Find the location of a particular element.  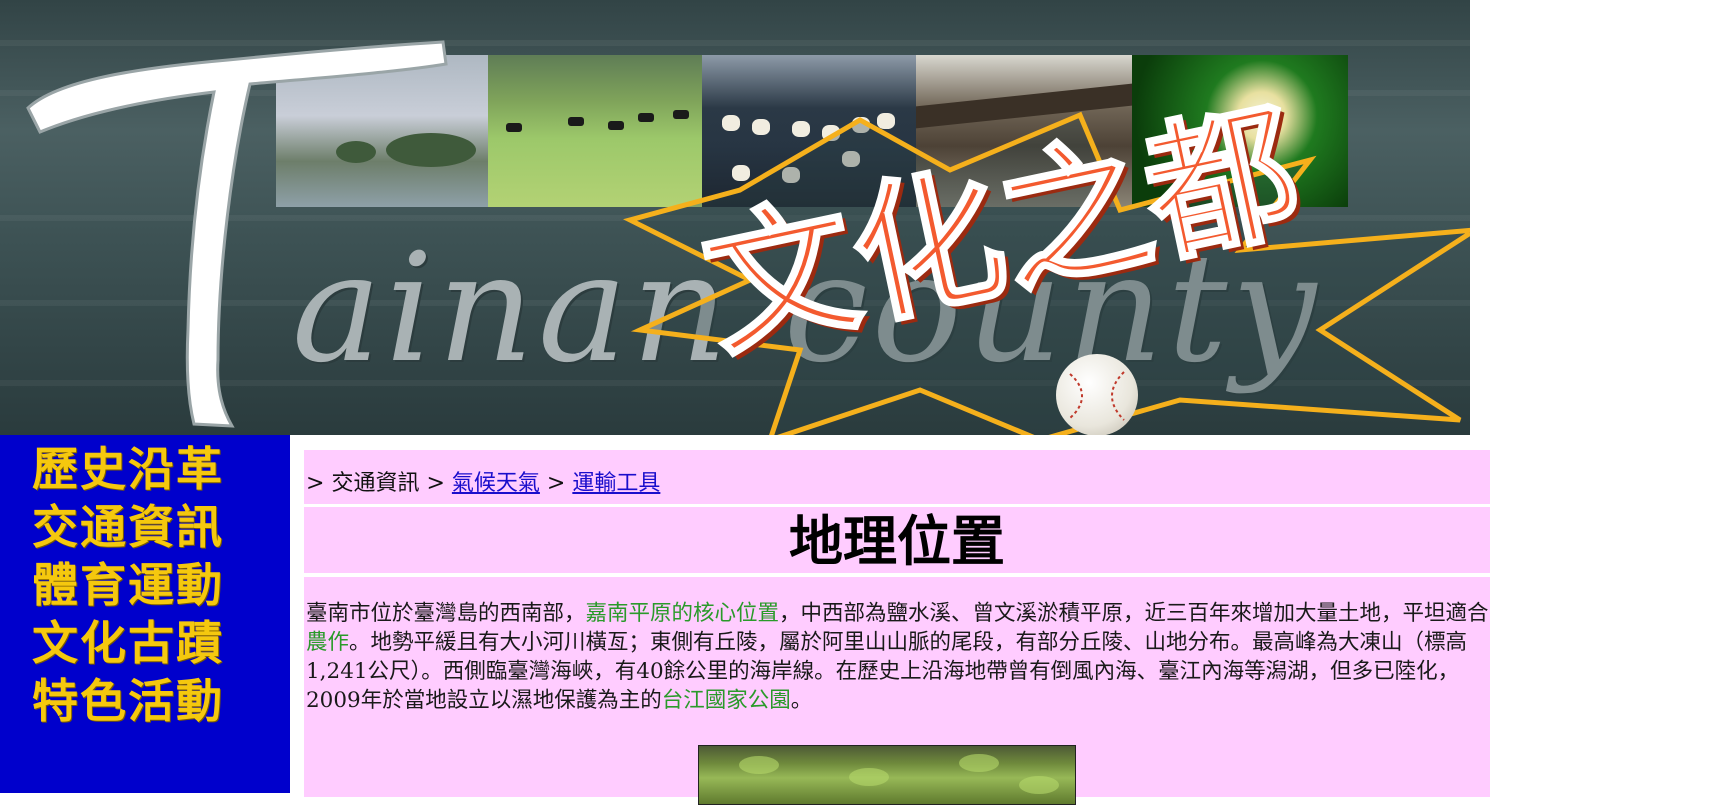

article-highlight: 嘉南平原的核心位置 is located at coordinates (682, 613).